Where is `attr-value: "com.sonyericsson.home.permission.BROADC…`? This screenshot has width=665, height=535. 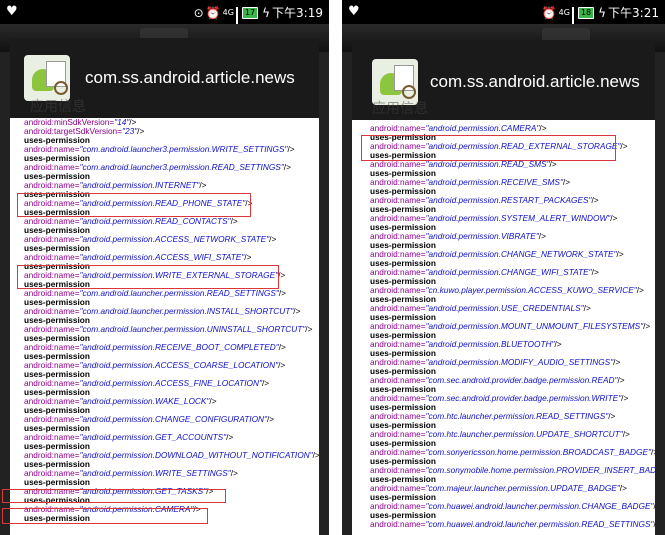
attr-value: "com.sonyericsson.home.permission.BROADC… is located at coordinates (538, 452).